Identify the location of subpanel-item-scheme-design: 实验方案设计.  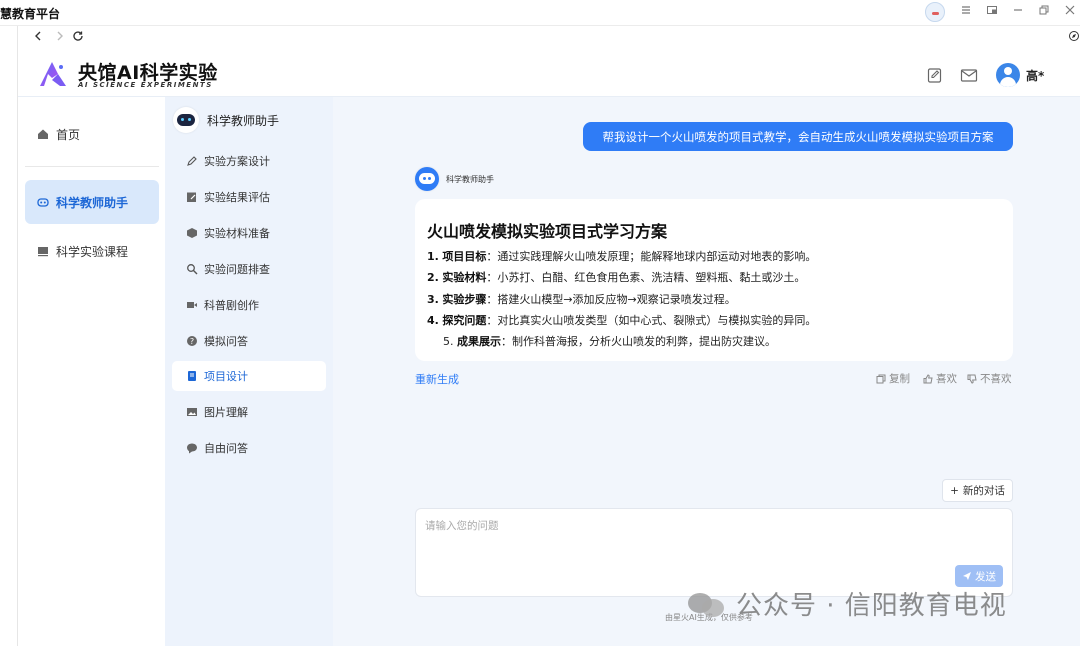
(249, 161).